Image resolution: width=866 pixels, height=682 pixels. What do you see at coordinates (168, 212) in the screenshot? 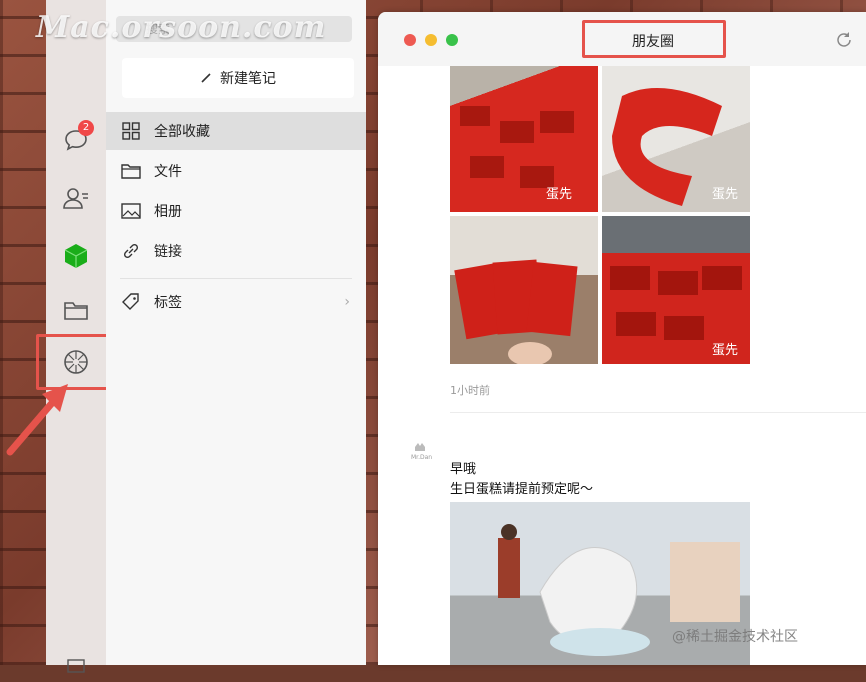
I see `menu-item-label: 相册` at bounding box center [168, 212].